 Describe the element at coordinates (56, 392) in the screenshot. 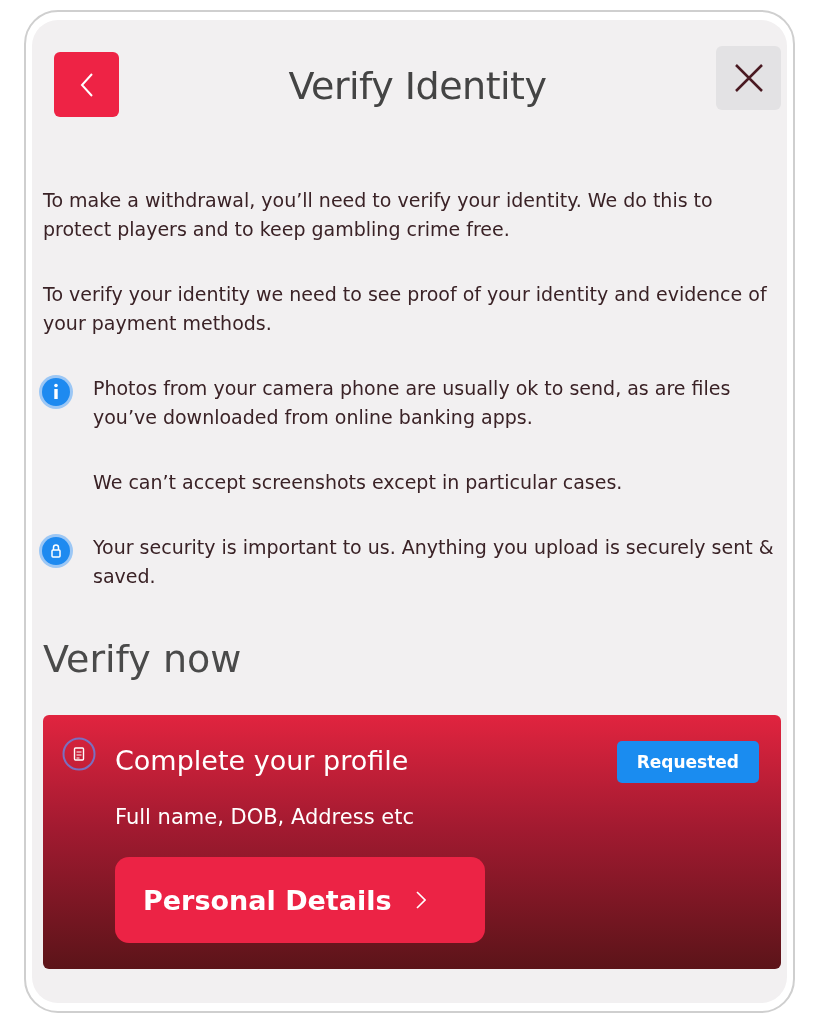

I see `info-icon` at that location.